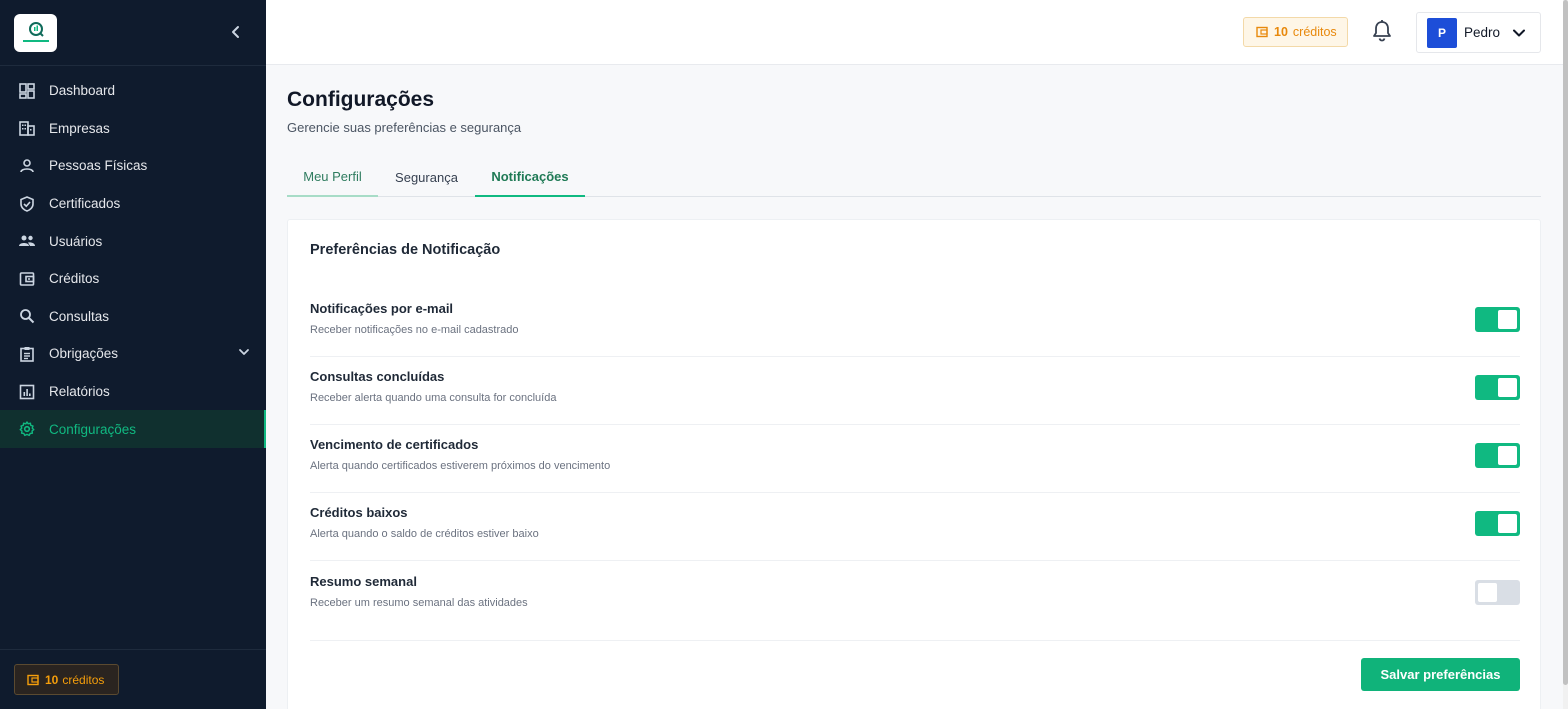  I want to click on creditos-baixos-toggle, so click(1497, 523).